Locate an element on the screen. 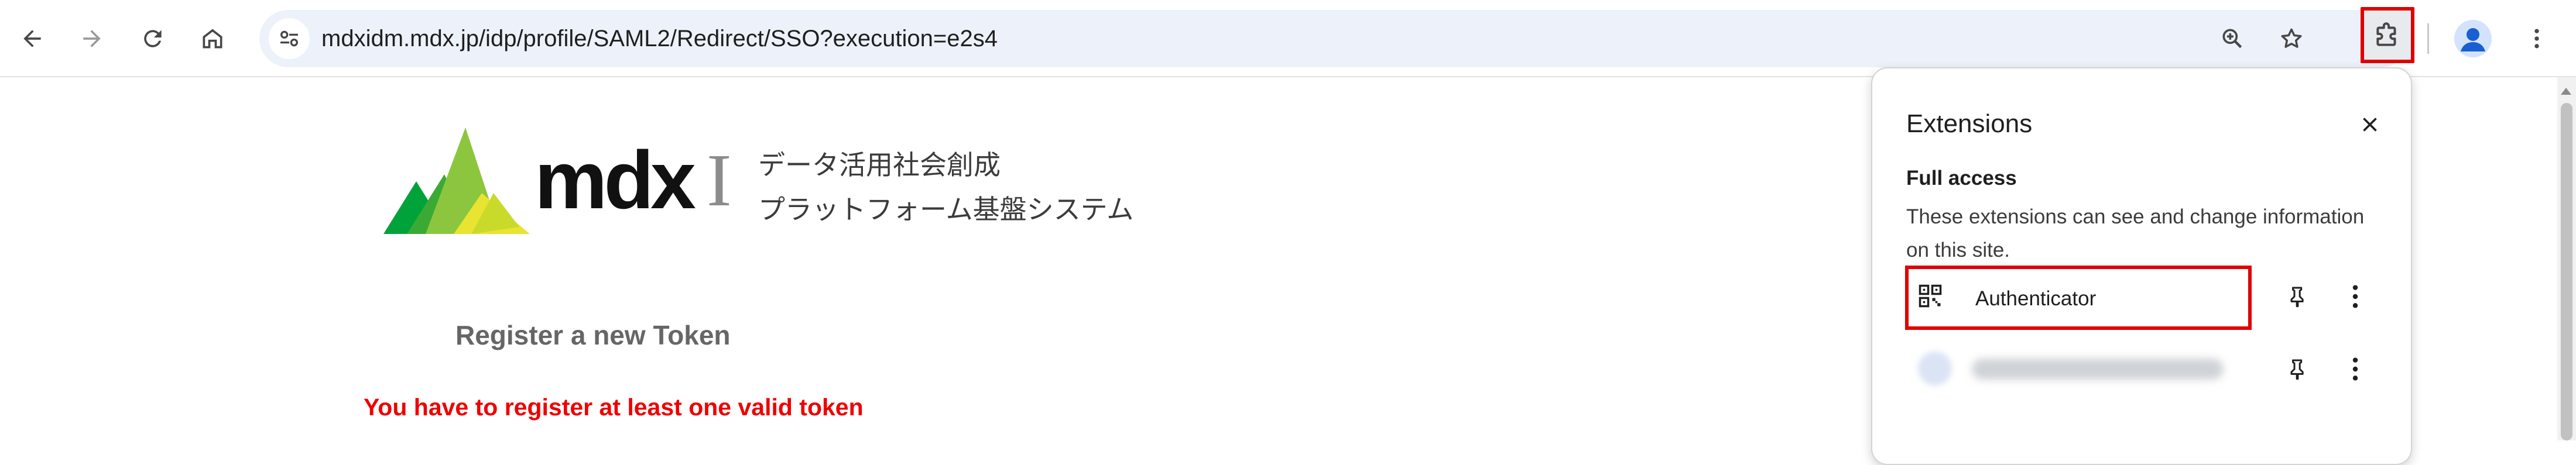 Image resolution: width=2576 pixels, height=465 pixels. forward-icon is located at coordinates (92, 38).